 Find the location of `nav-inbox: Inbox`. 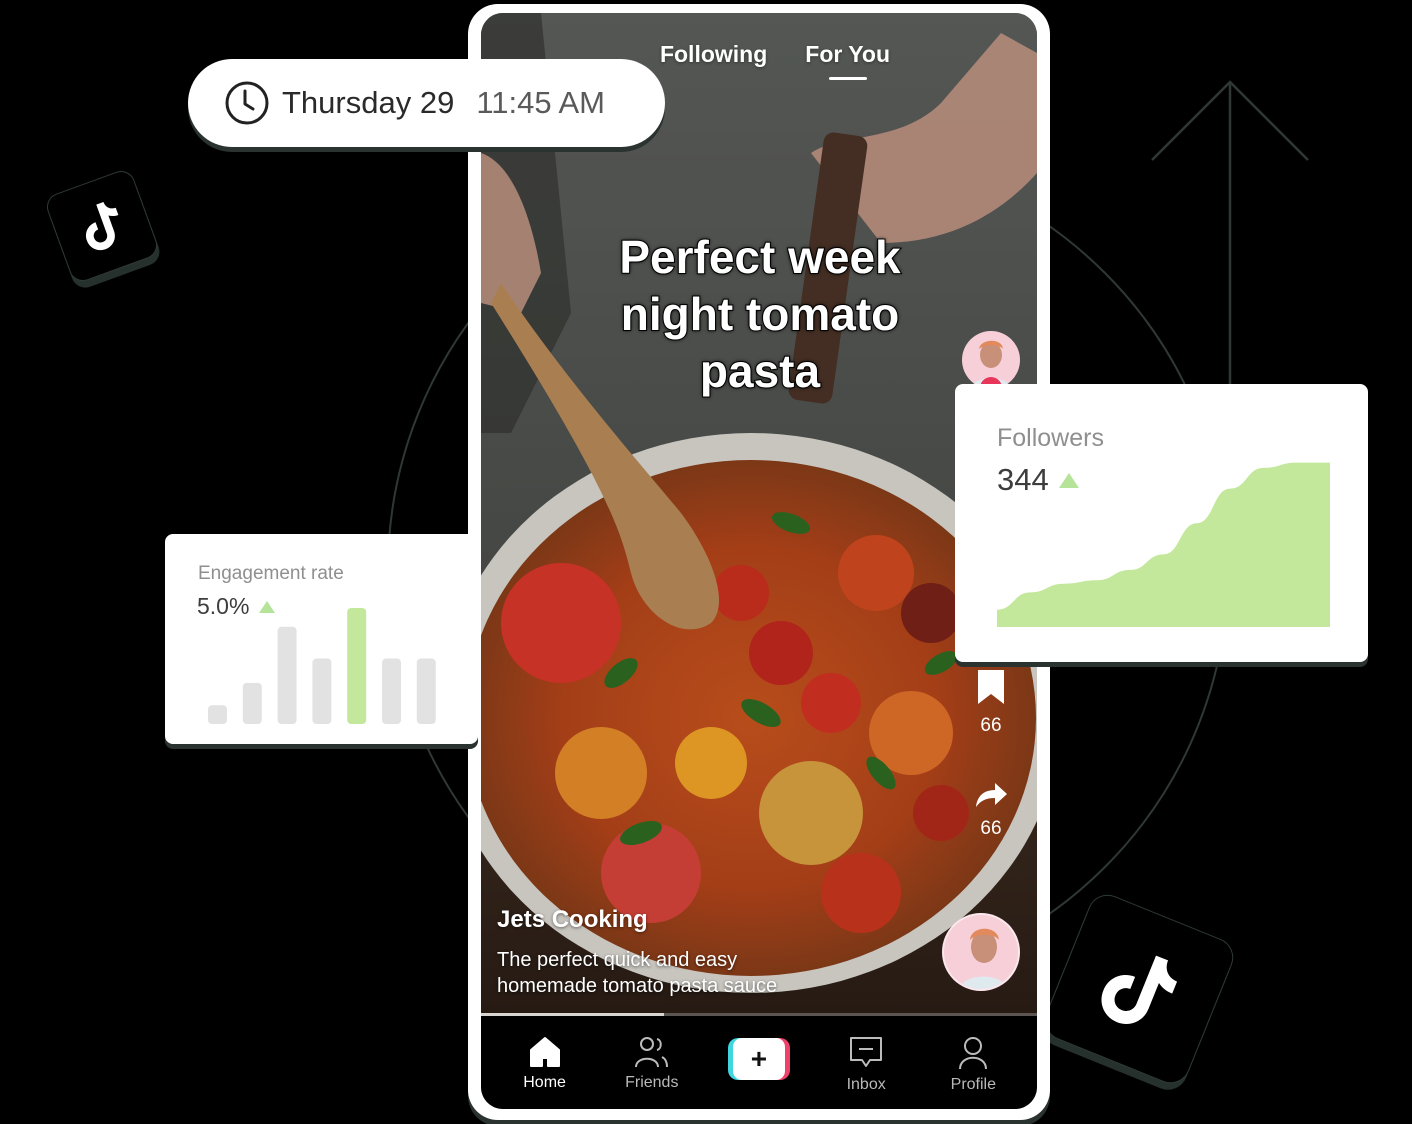

nav-inbox: Inbox is located at coordinates (866, 1055).